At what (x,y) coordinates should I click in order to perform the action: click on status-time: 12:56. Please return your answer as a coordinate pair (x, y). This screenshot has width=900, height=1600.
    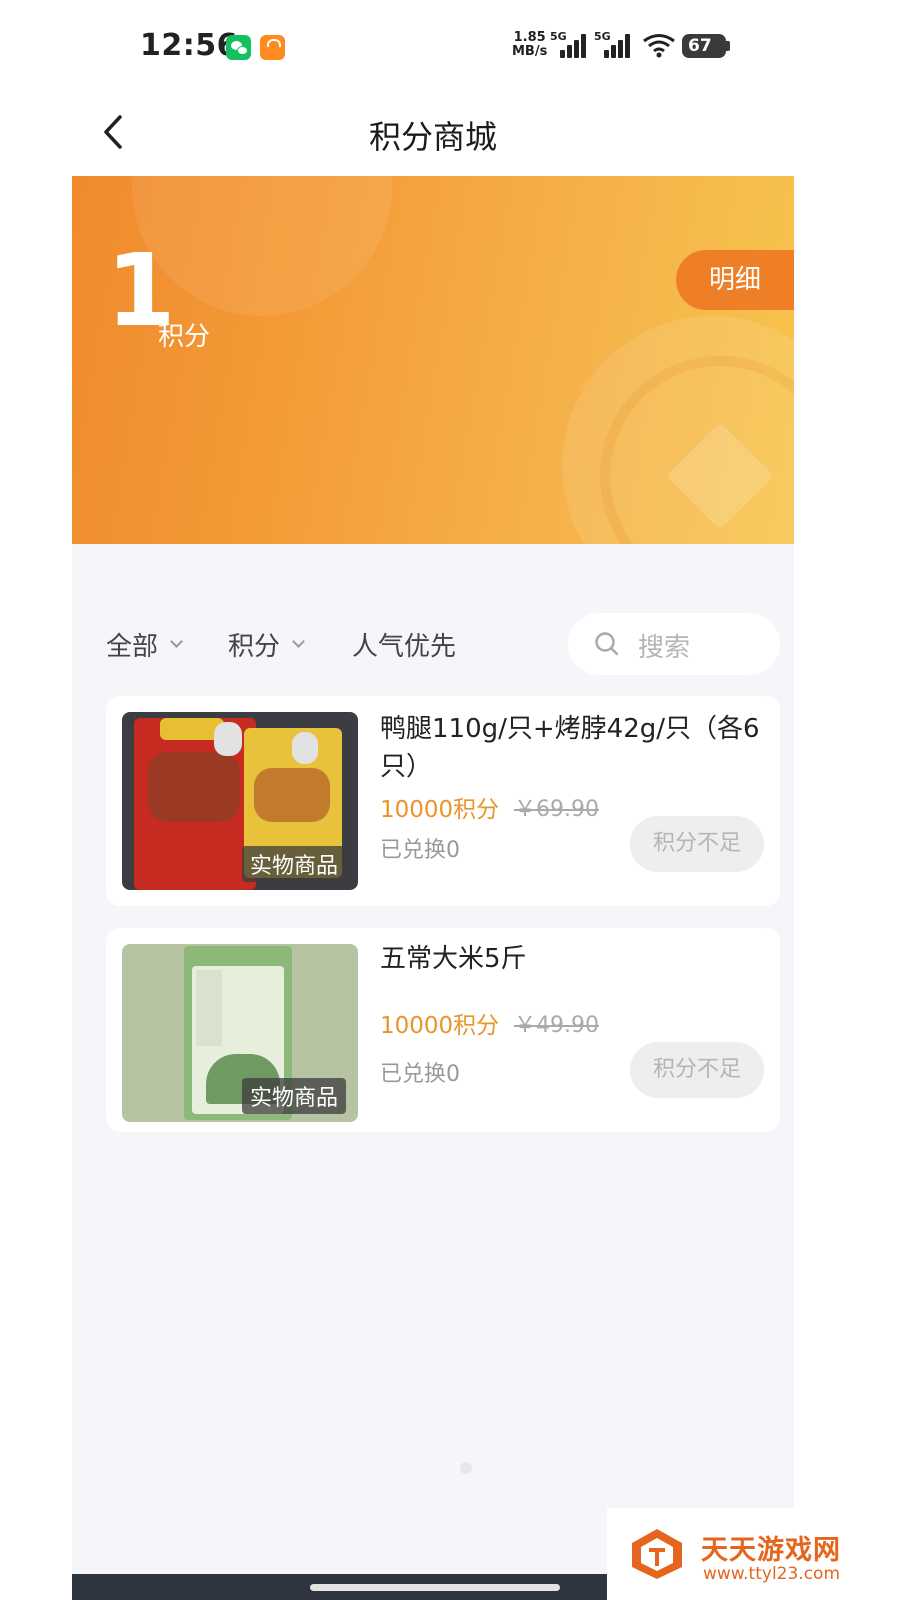
    Looking at the image, I should click on (189, 45).